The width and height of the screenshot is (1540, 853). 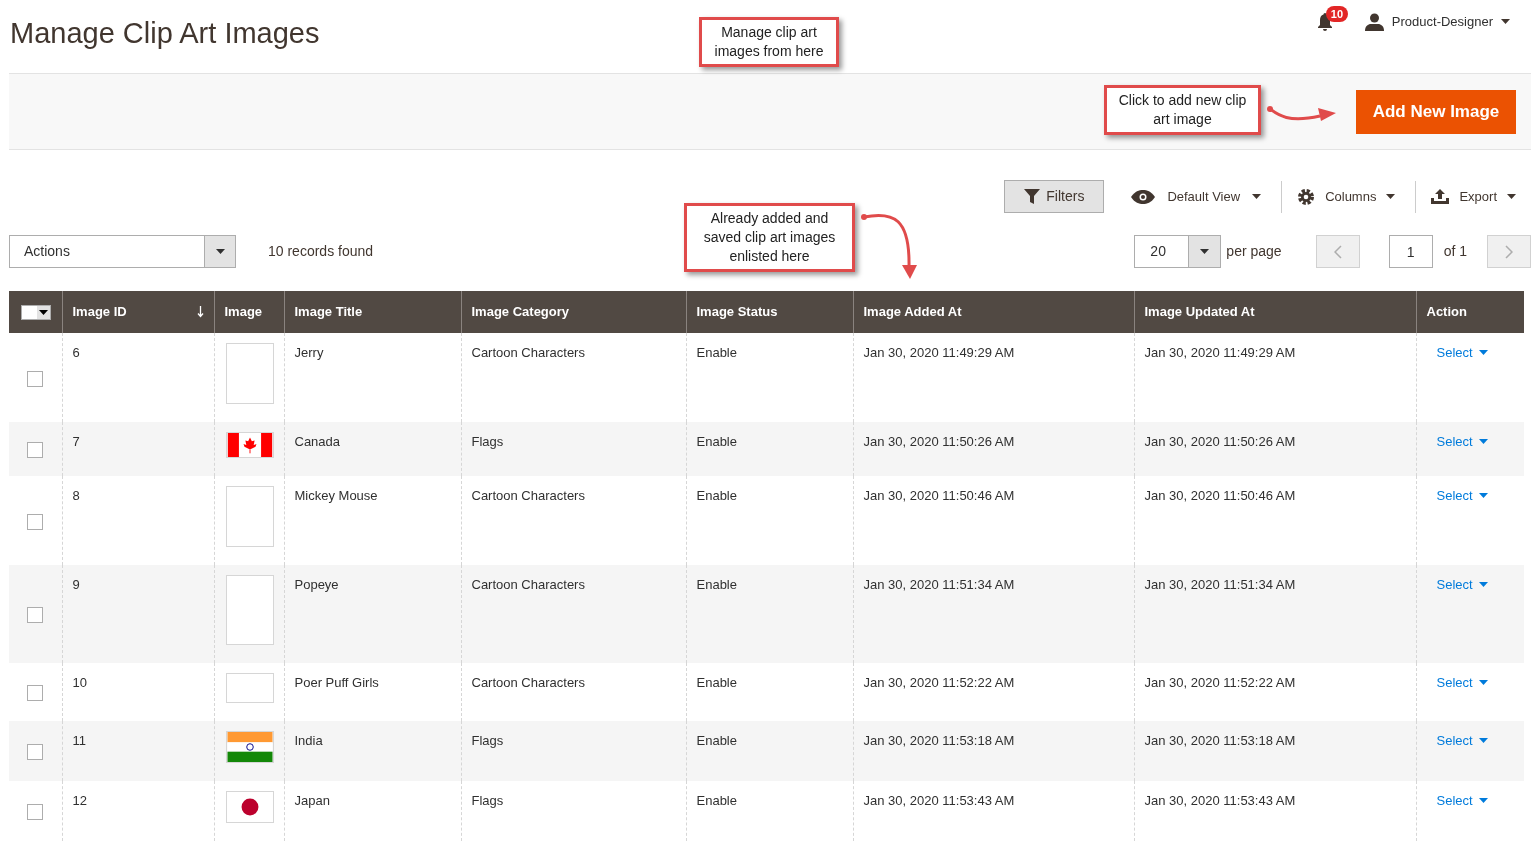 What do you see at coordinates (1436, 111) in the screenshot?
I see `add-new-image-button: Add New Image` at bounding box center [1436, 111].